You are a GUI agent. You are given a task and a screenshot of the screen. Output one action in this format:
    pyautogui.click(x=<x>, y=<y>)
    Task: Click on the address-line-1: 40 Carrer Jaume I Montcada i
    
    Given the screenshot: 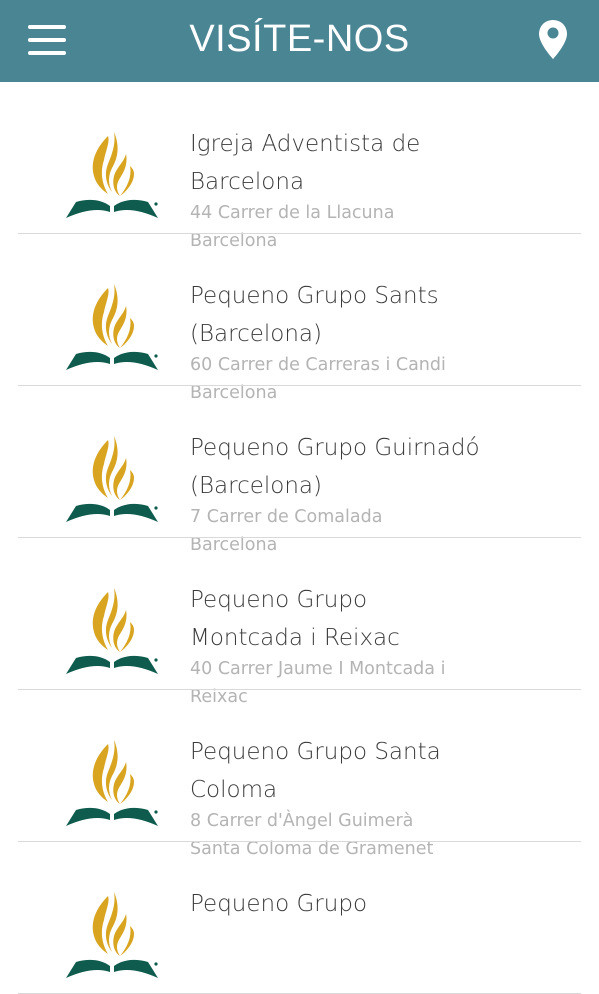 What is the action you would take?
    pyautogui.click(x=318, y=669)
    